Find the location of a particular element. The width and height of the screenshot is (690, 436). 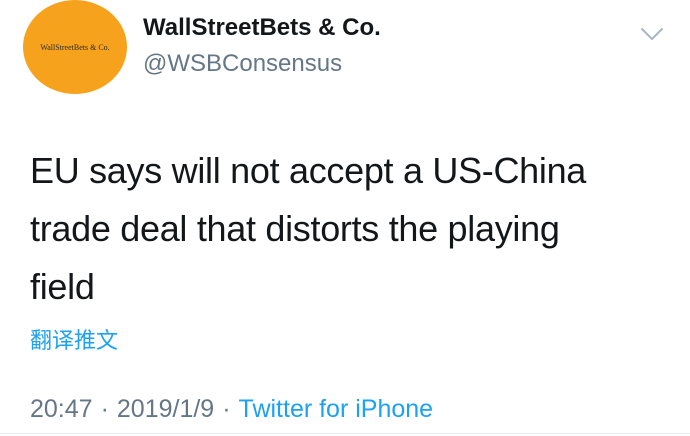

display-name: WallStreetBets & Co. is located at coordinates (262, 28).